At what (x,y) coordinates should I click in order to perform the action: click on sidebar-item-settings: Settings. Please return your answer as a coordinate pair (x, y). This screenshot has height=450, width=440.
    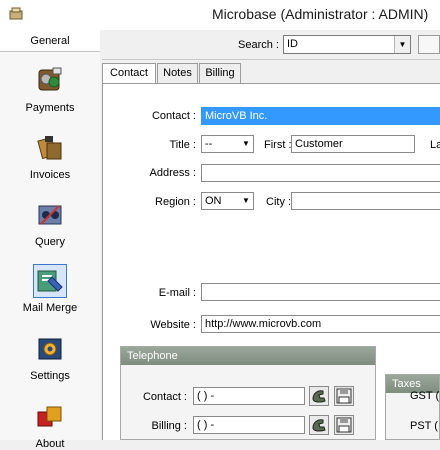
    Looking at the image, I should click on (50, 357).